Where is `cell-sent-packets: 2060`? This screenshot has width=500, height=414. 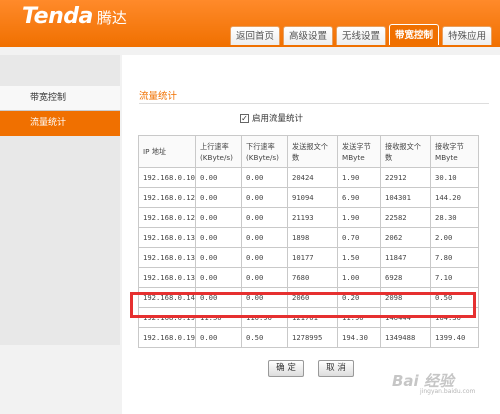
cell-sent-packets: 2060 is located at coordinates (312, 297).